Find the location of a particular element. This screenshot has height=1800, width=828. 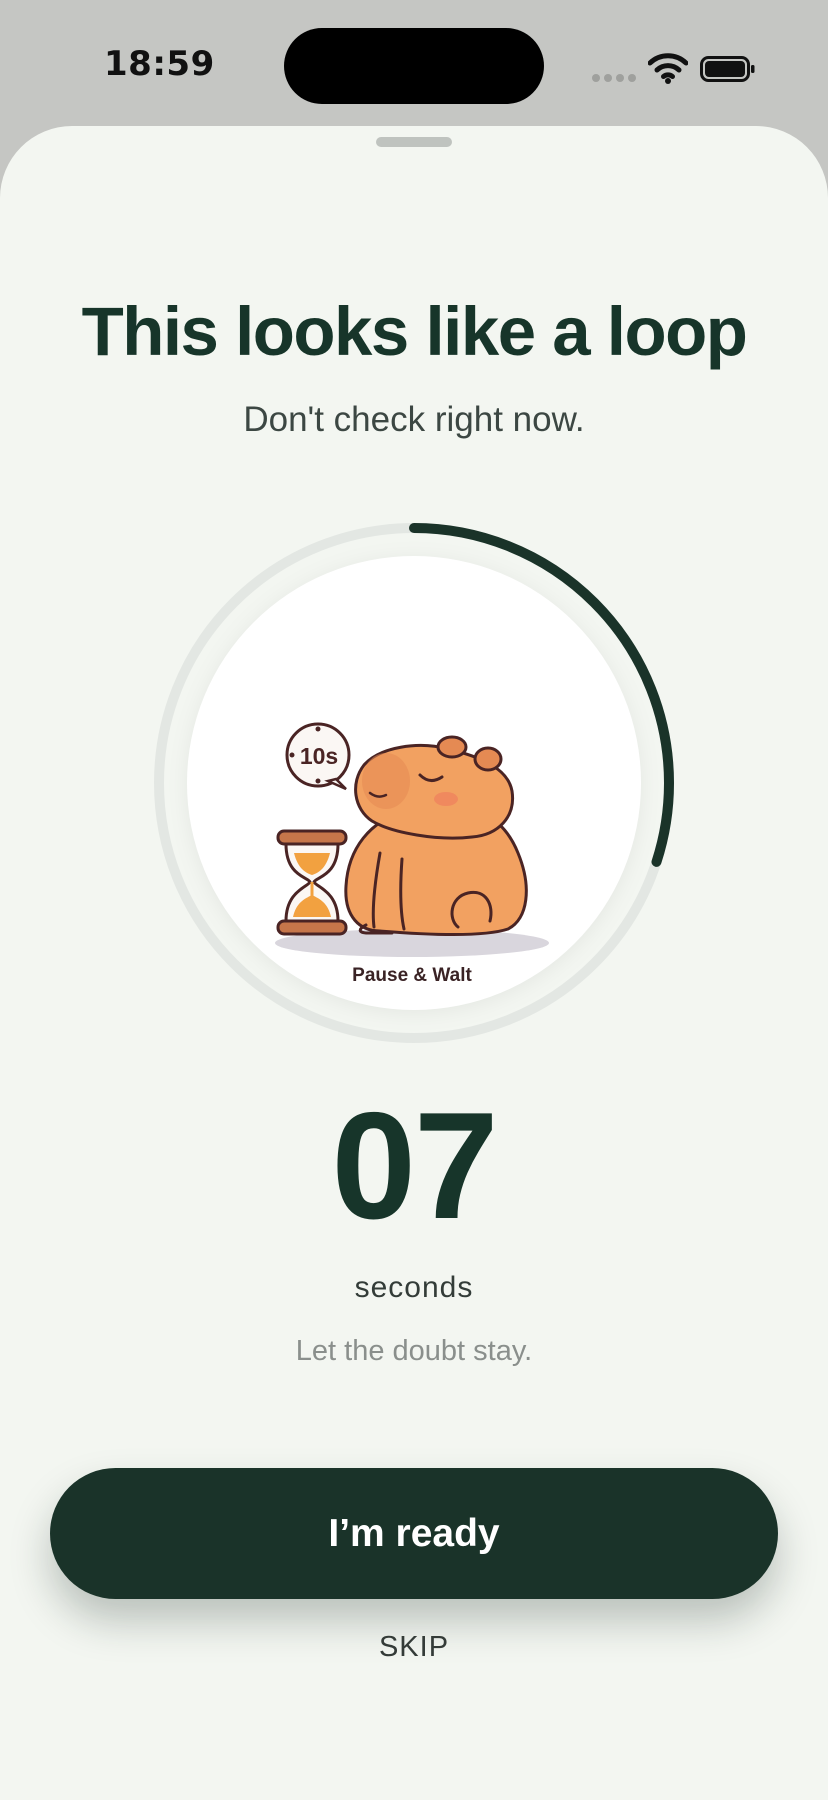

skip-button: SKIP is located at coordinates (414, 1647).